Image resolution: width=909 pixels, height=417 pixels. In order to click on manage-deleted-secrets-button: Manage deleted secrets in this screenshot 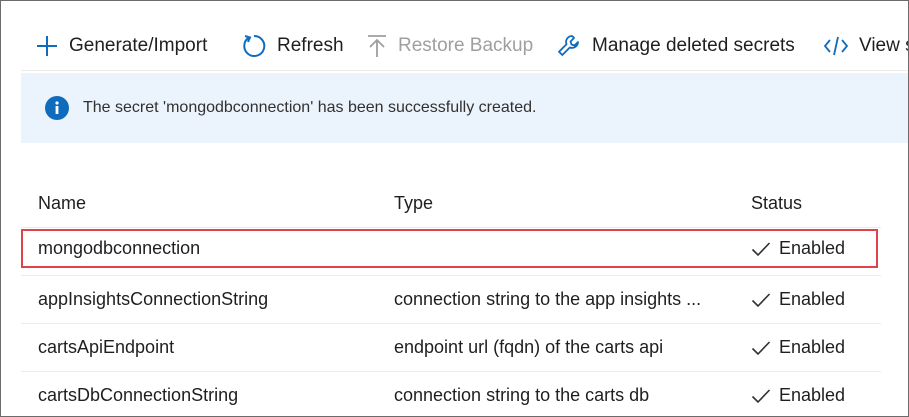, I will do `click(675, 46)`.